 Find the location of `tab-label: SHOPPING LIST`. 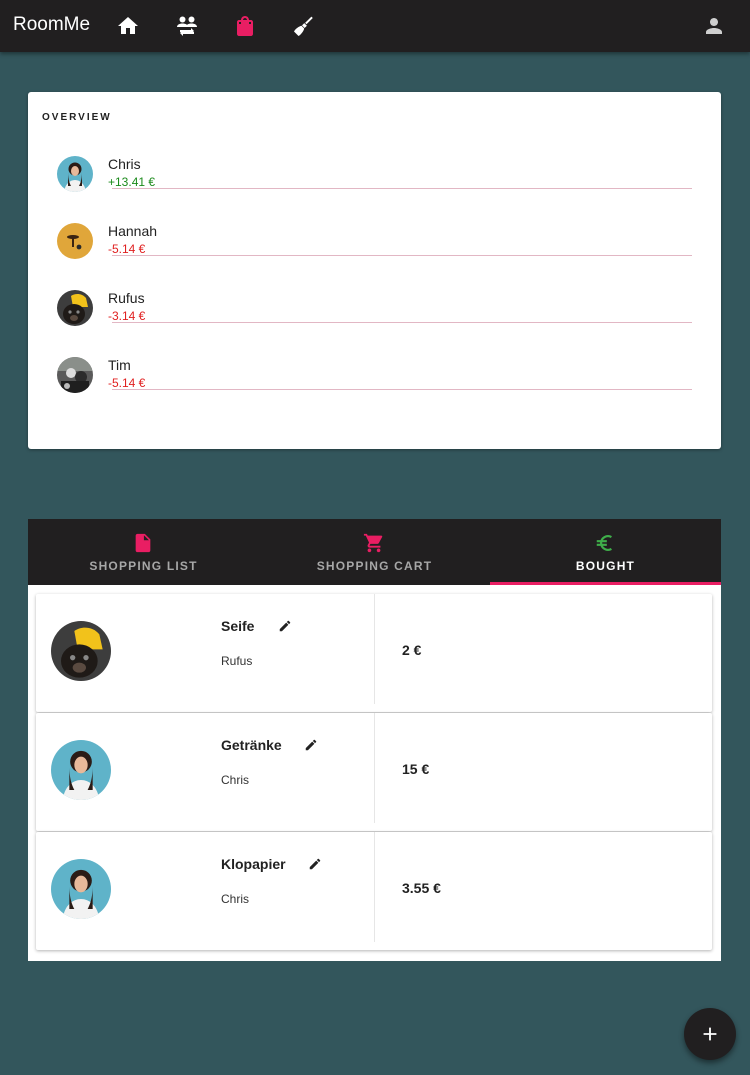

tab-label: SHOPPING LIST is located at coordinates (143, 566).